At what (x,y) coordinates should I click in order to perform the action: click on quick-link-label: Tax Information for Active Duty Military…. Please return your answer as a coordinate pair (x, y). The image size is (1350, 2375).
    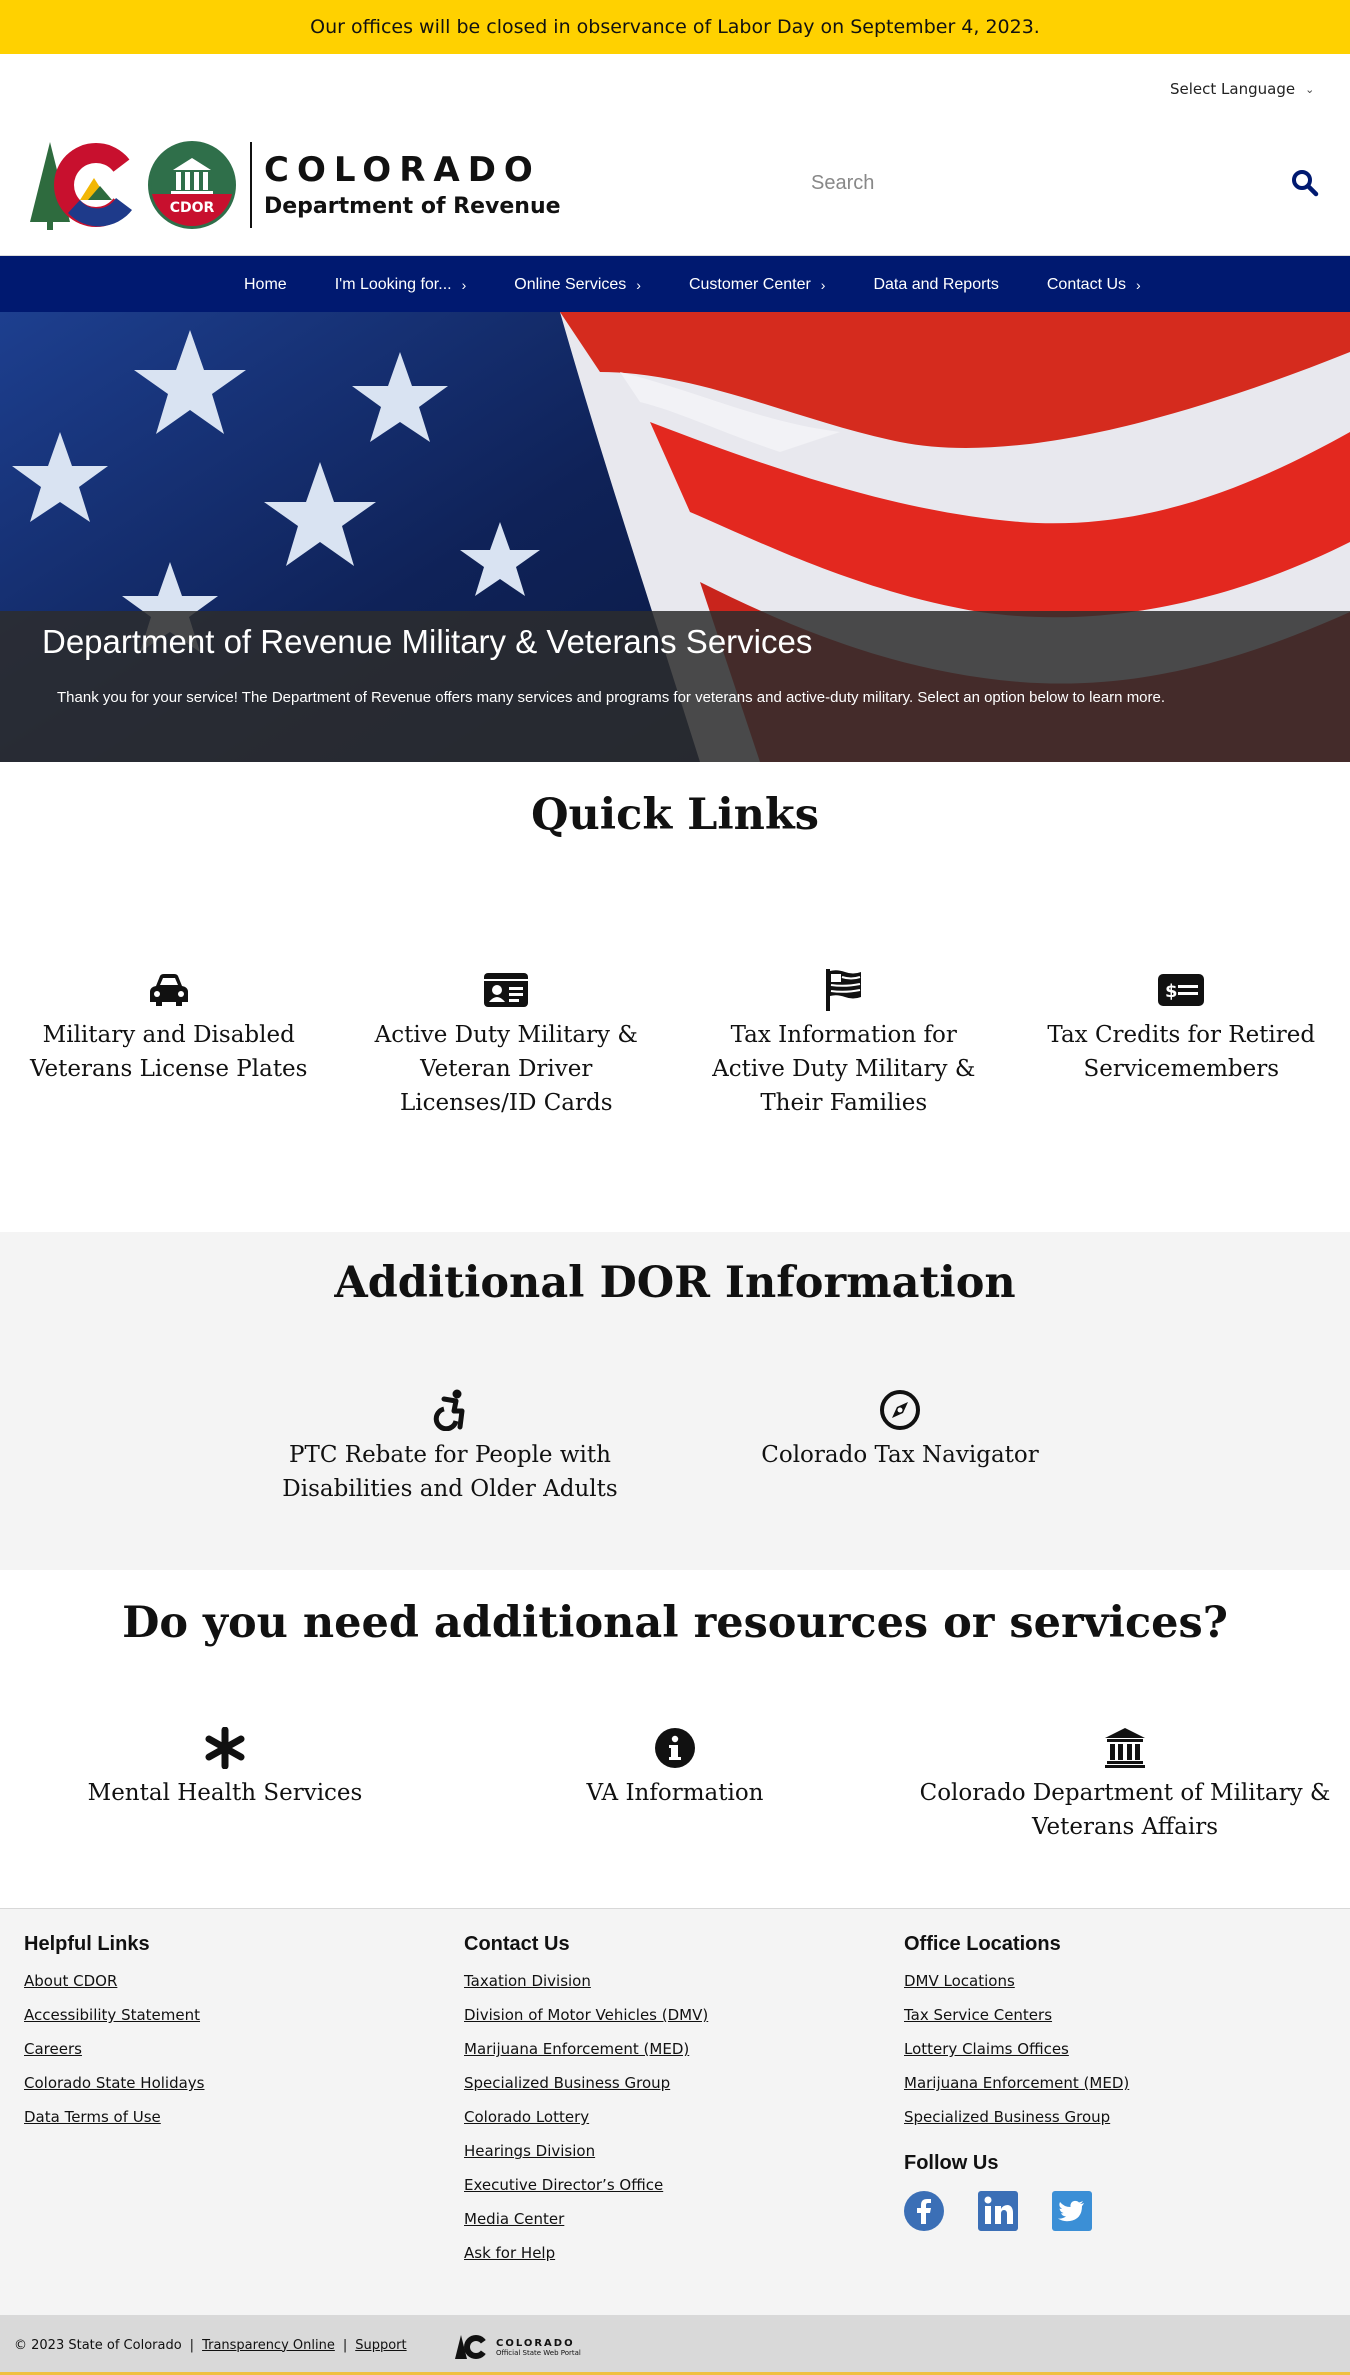
    Looking at the image, I should click on (844, 1069).